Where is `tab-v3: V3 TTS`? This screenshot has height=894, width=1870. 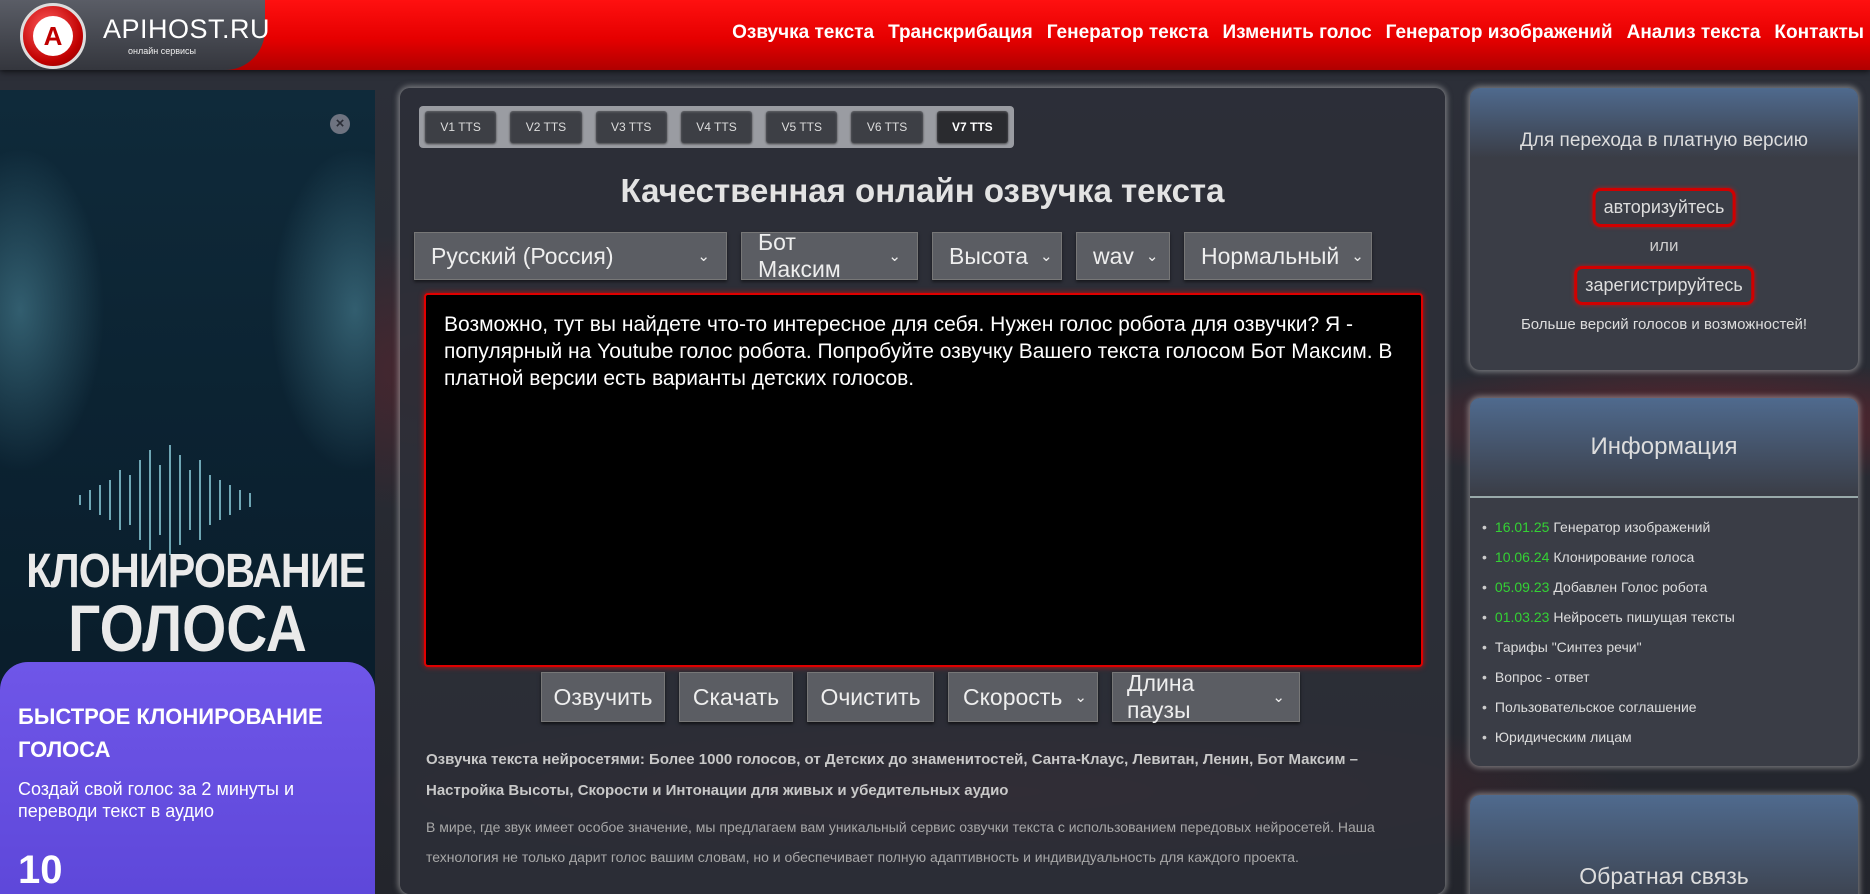 tab-v3: V3 TTS is located at coordinates (631, 127).